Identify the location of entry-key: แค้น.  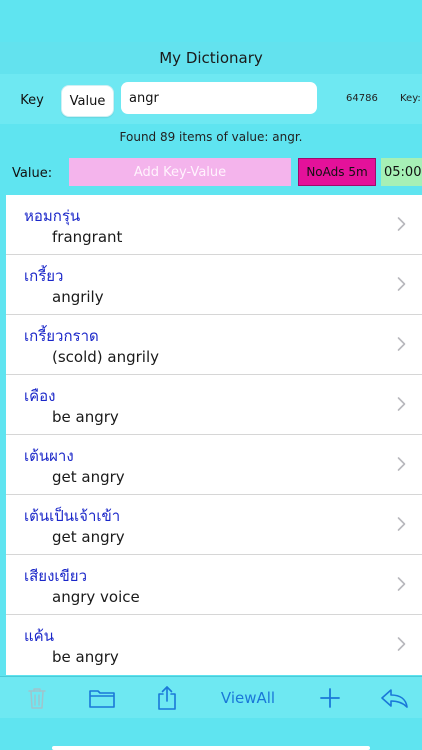
(39, 636).